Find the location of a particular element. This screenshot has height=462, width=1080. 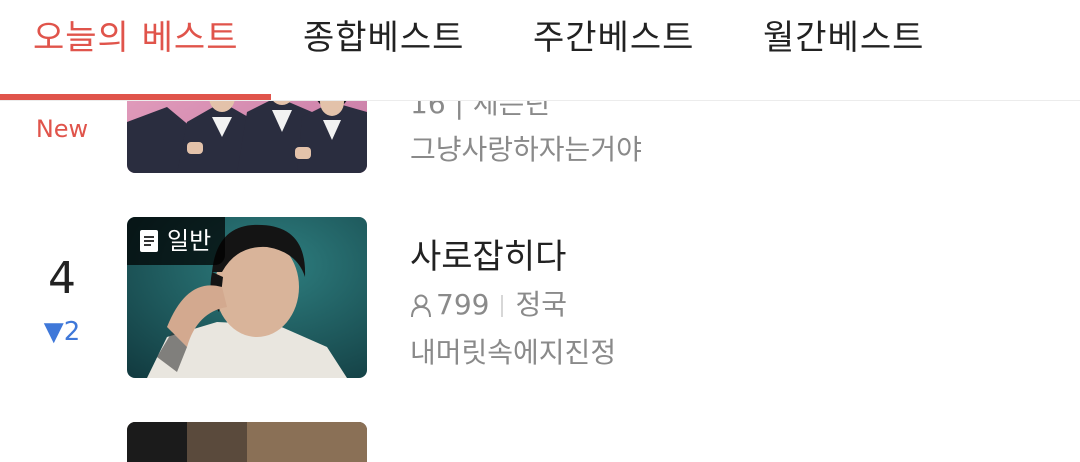

post-type-badge: 일반 is located at coordinates (176, 241).